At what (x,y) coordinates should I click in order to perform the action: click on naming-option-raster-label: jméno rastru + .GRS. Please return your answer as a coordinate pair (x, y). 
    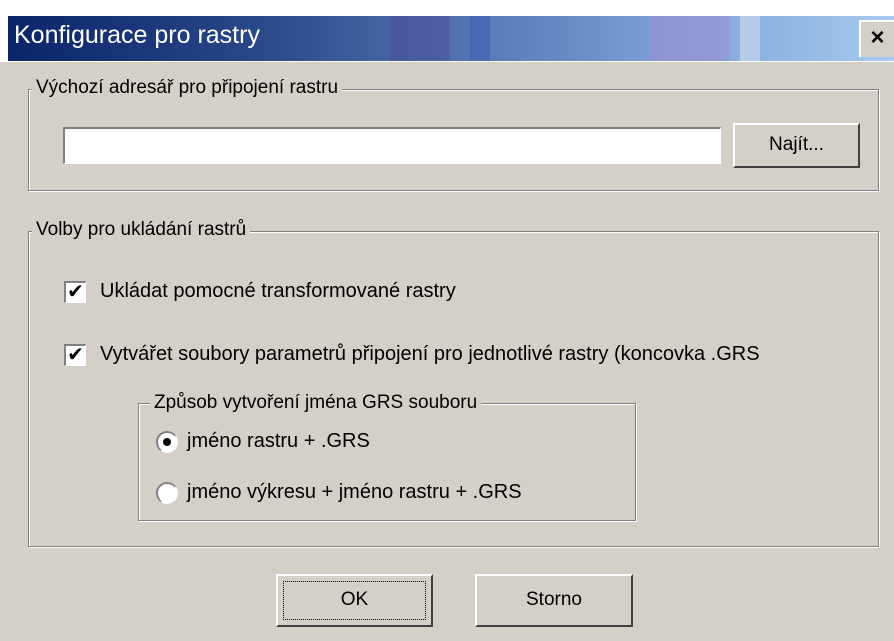
    Looking at the image, I should click on (278, 441).